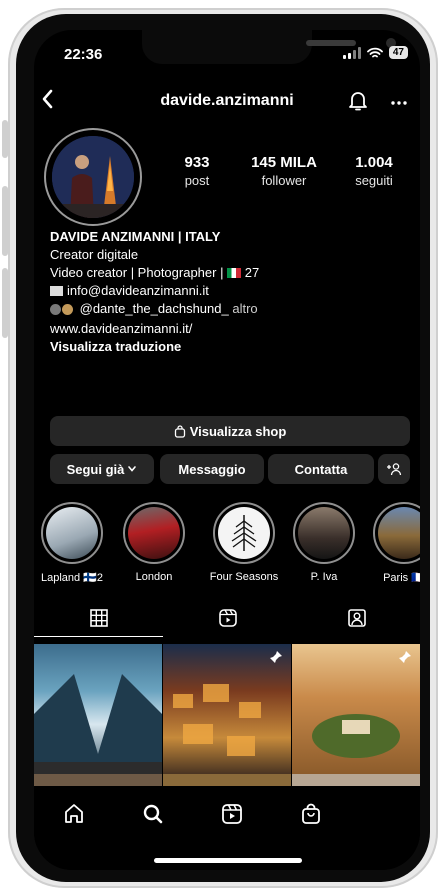  Describe the element at coordinates (398, 52) in the screenshot. I see `battery-indicator: 47` at that location.